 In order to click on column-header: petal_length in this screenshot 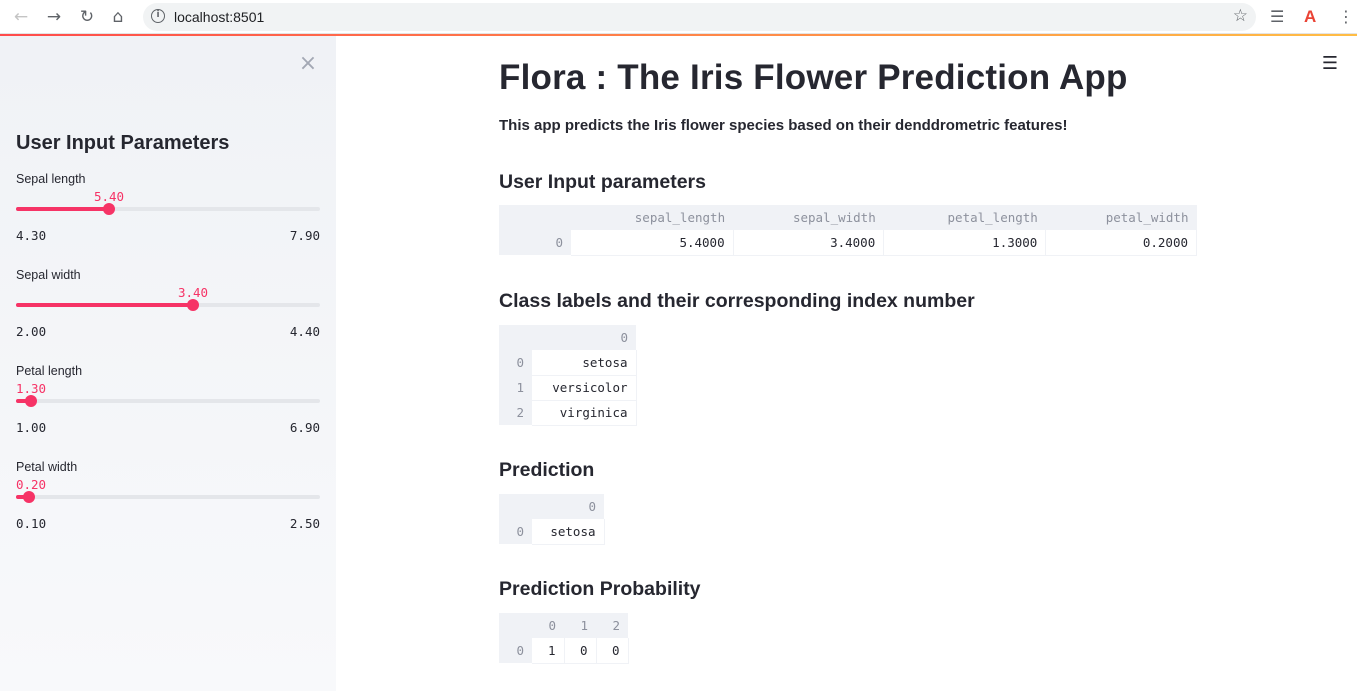, I will do `click(964, 217)`.